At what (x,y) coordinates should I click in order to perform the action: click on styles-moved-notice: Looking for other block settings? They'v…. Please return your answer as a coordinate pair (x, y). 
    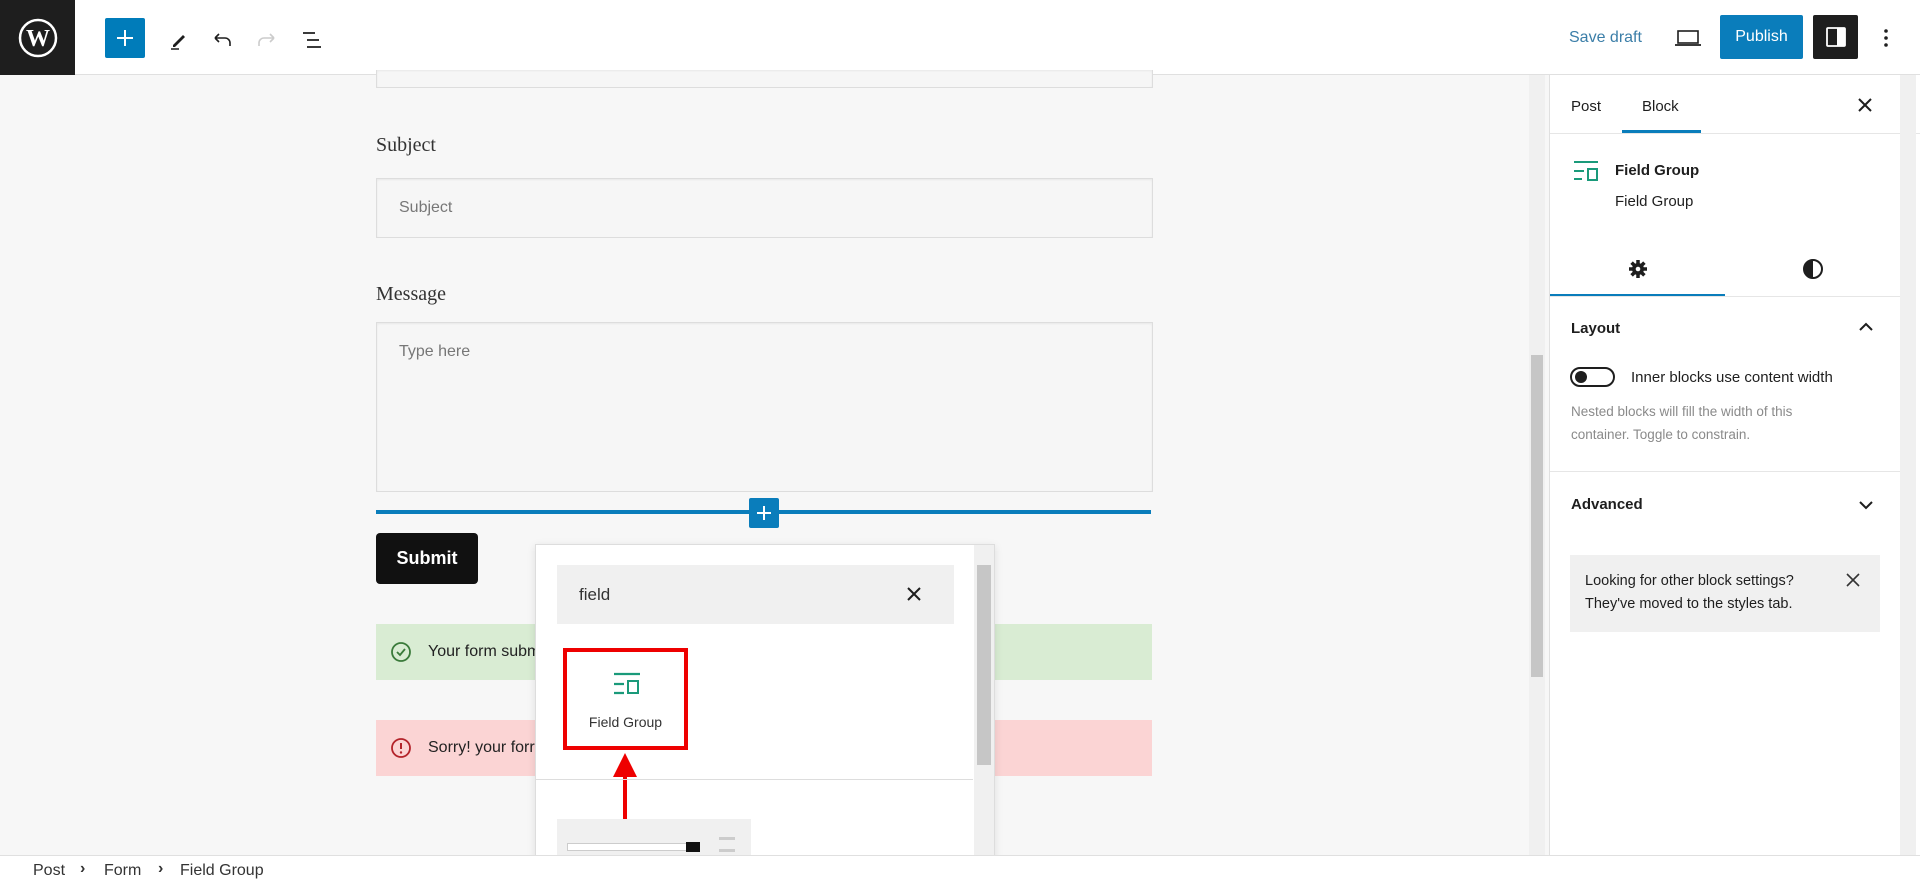
    Looking at the image, I should click on (1725, 593).